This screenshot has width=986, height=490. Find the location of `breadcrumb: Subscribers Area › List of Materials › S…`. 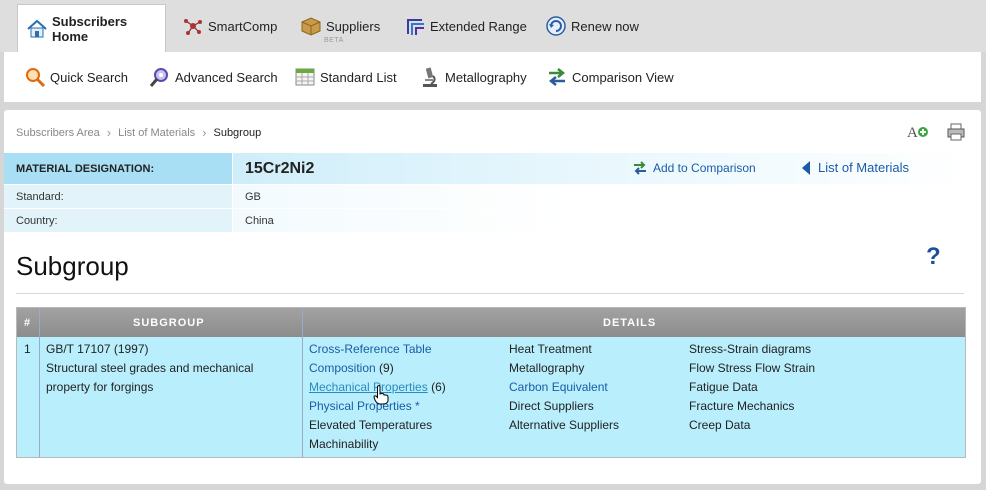

breadcrumb: Subscribers Area › List of Materials › S… is located at coordinates (138, 132).